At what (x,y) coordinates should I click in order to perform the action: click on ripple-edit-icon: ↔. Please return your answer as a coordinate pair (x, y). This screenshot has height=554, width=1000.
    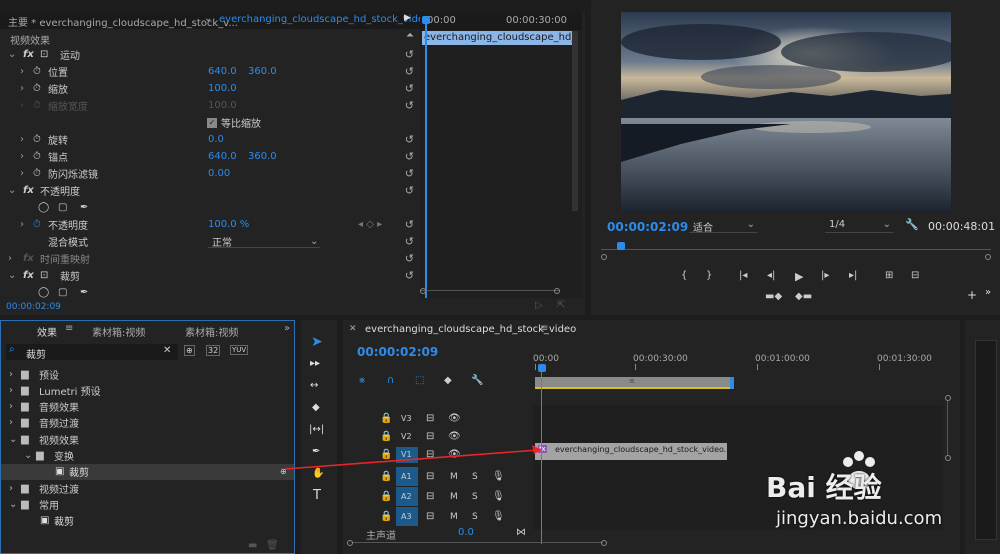
    Looking at the image, I should click on (314, 385).